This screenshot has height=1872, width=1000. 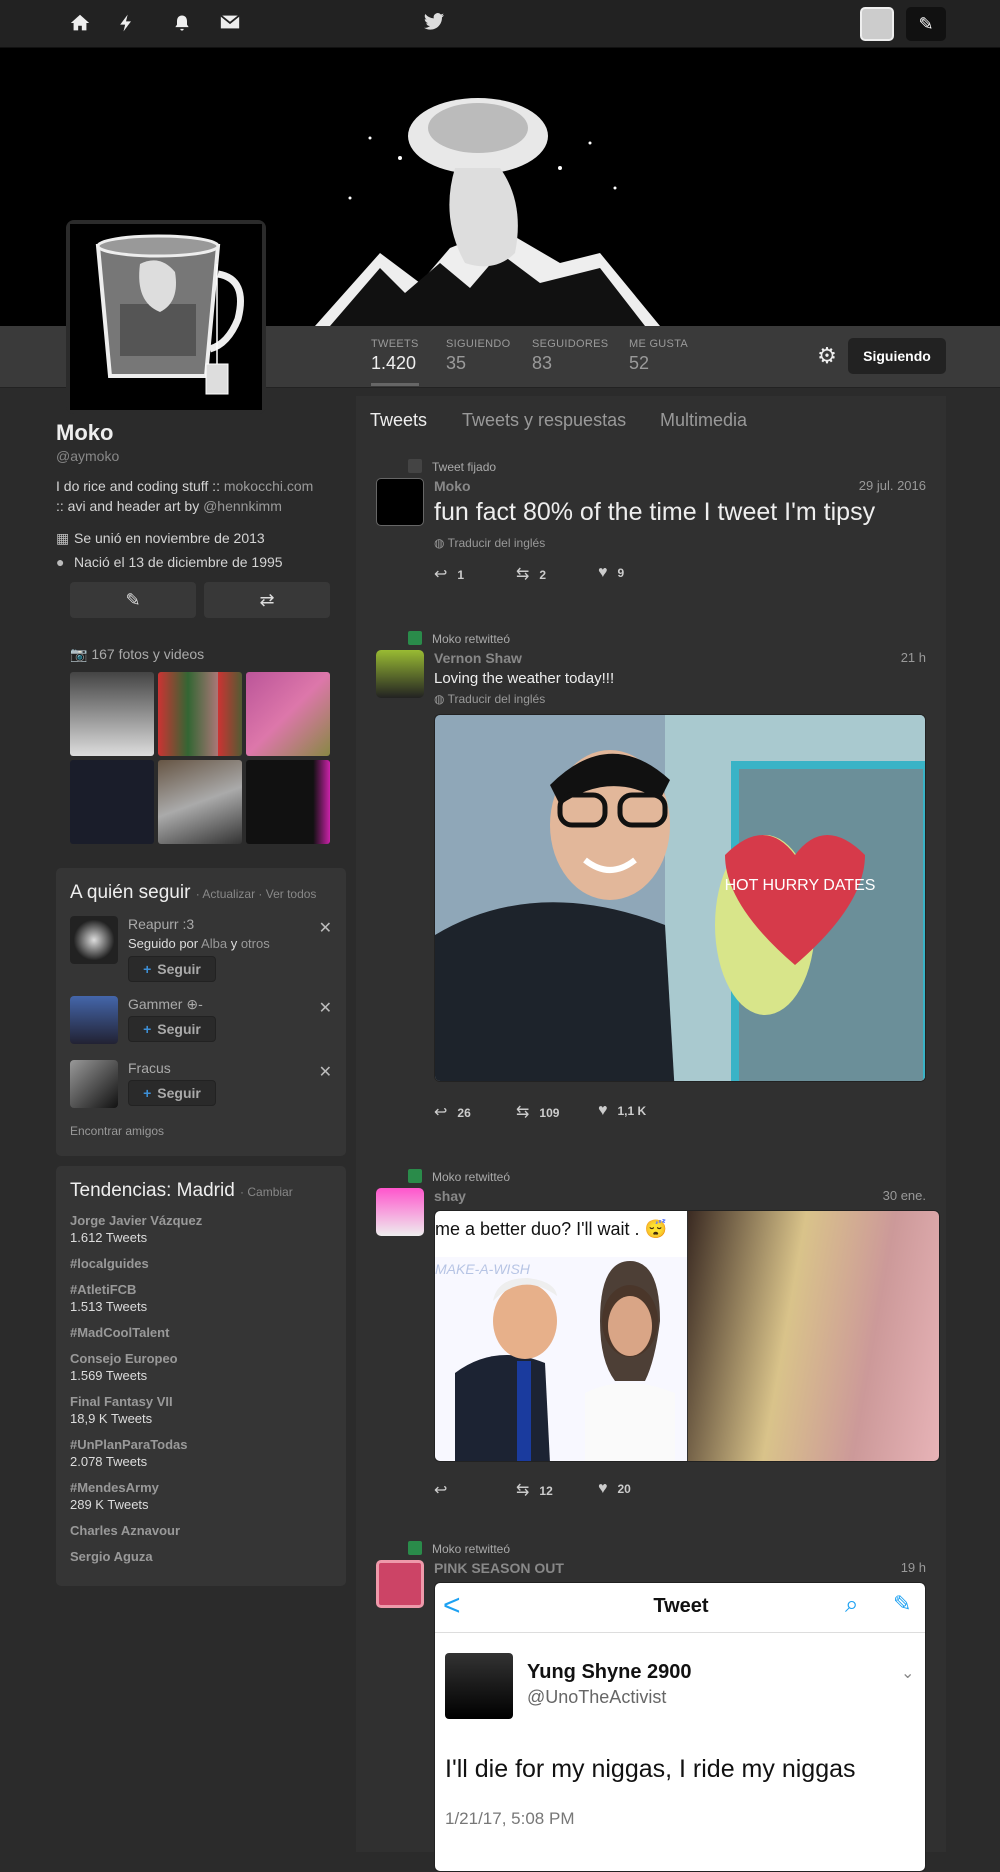 I want to click on globe-icon: ◍, so click(x=439, y=699).